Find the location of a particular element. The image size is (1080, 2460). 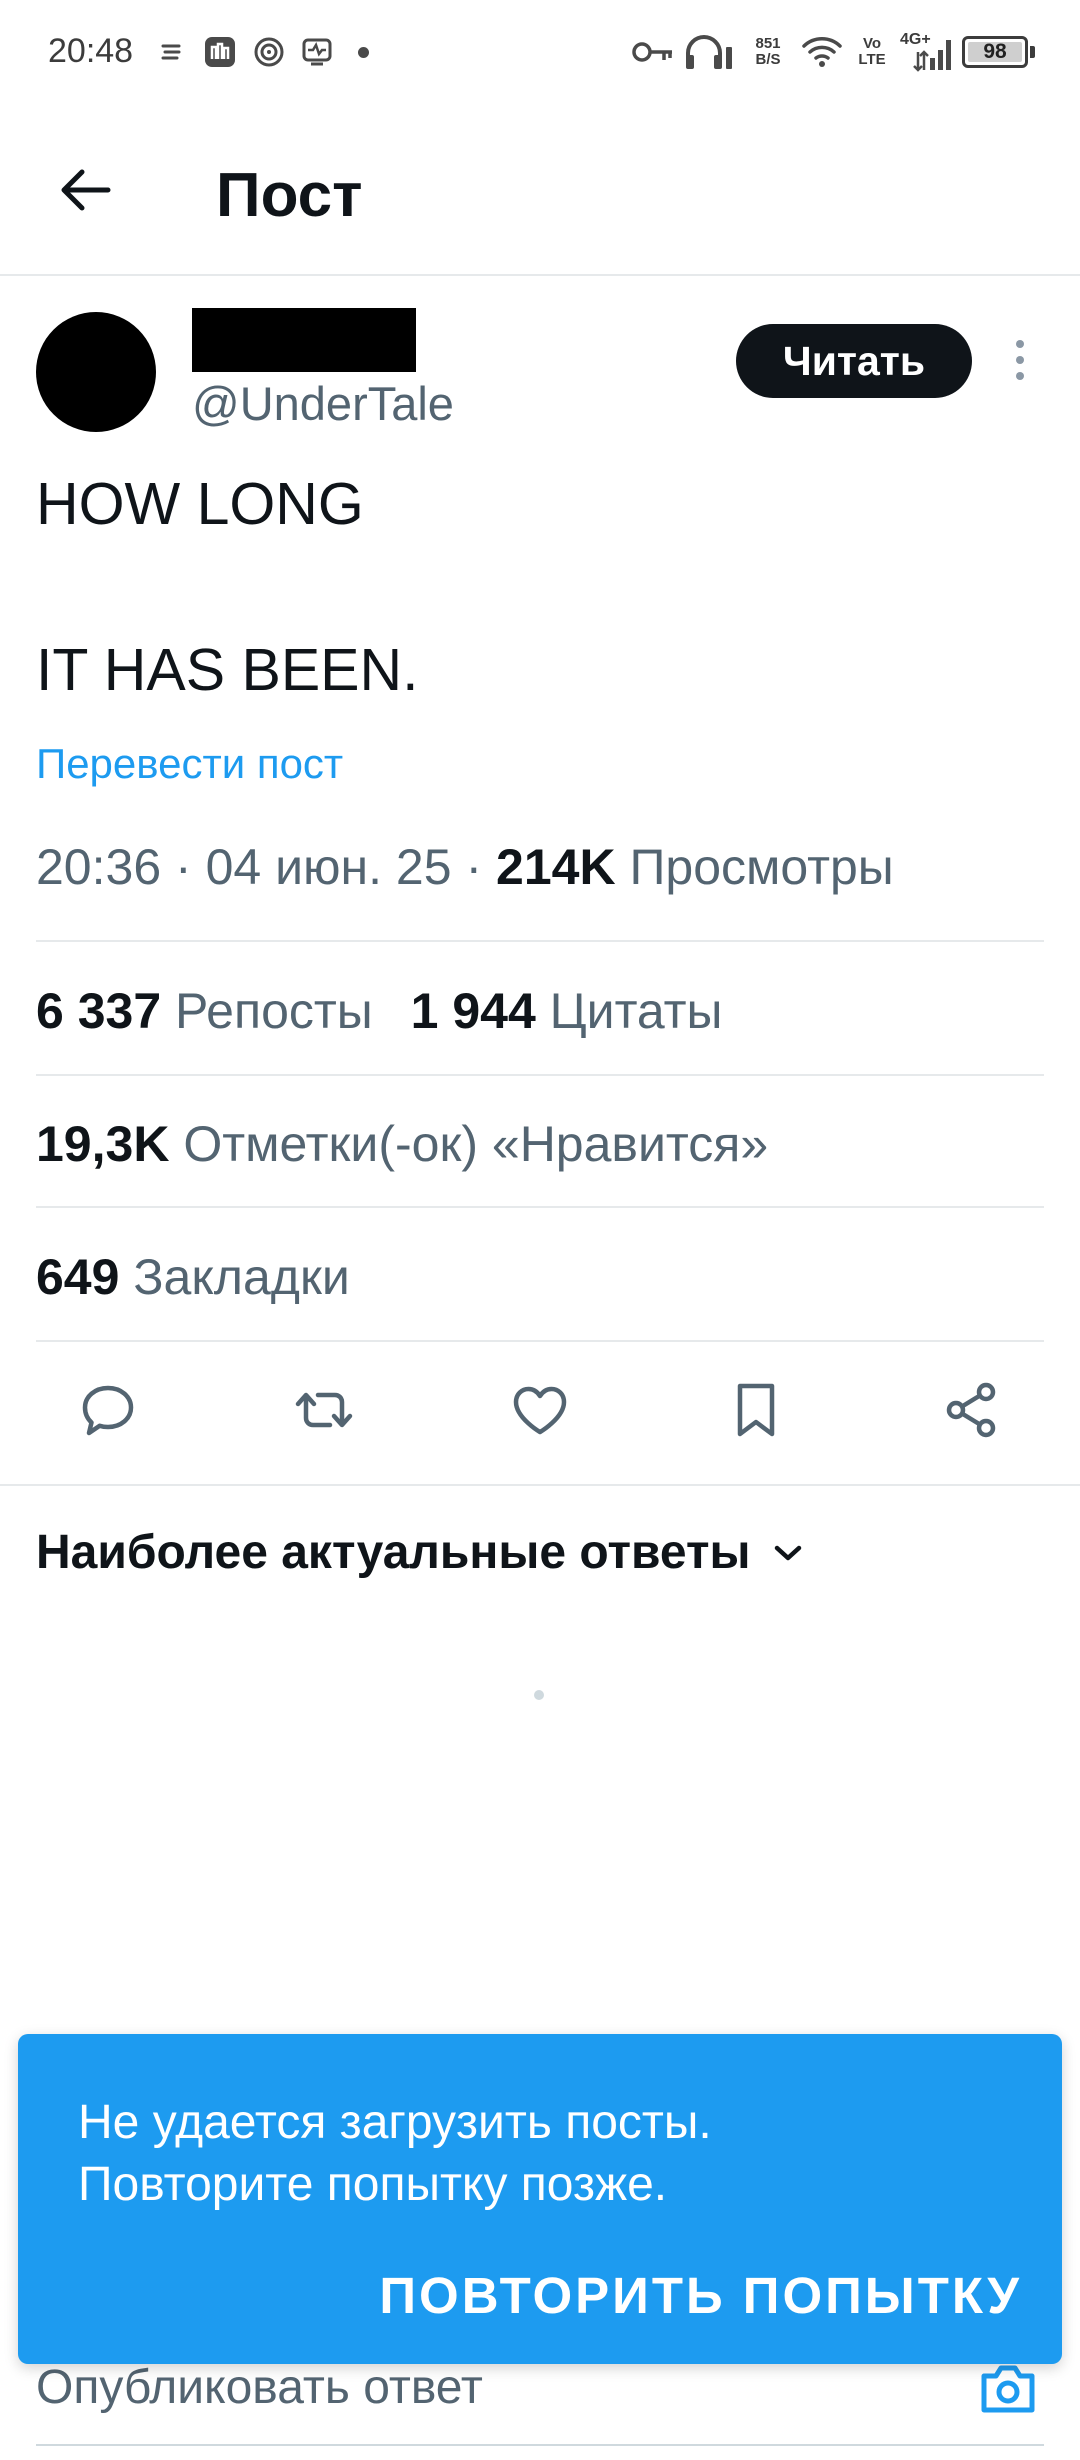

share-button is located at coordinates (972, 1410).